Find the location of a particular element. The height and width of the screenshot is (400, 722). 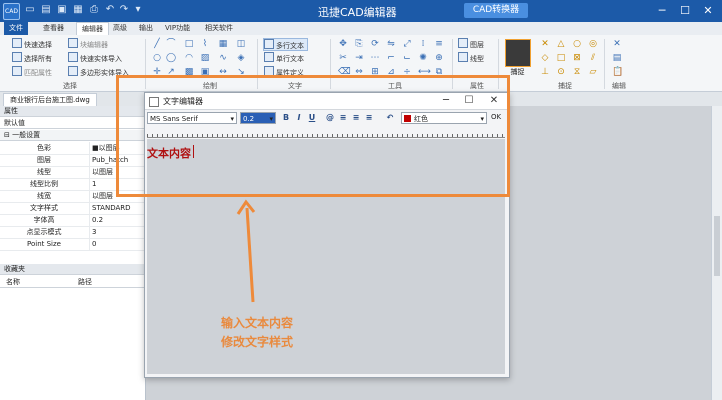

tab-file: 文件 is located at coordinates (16, 28).